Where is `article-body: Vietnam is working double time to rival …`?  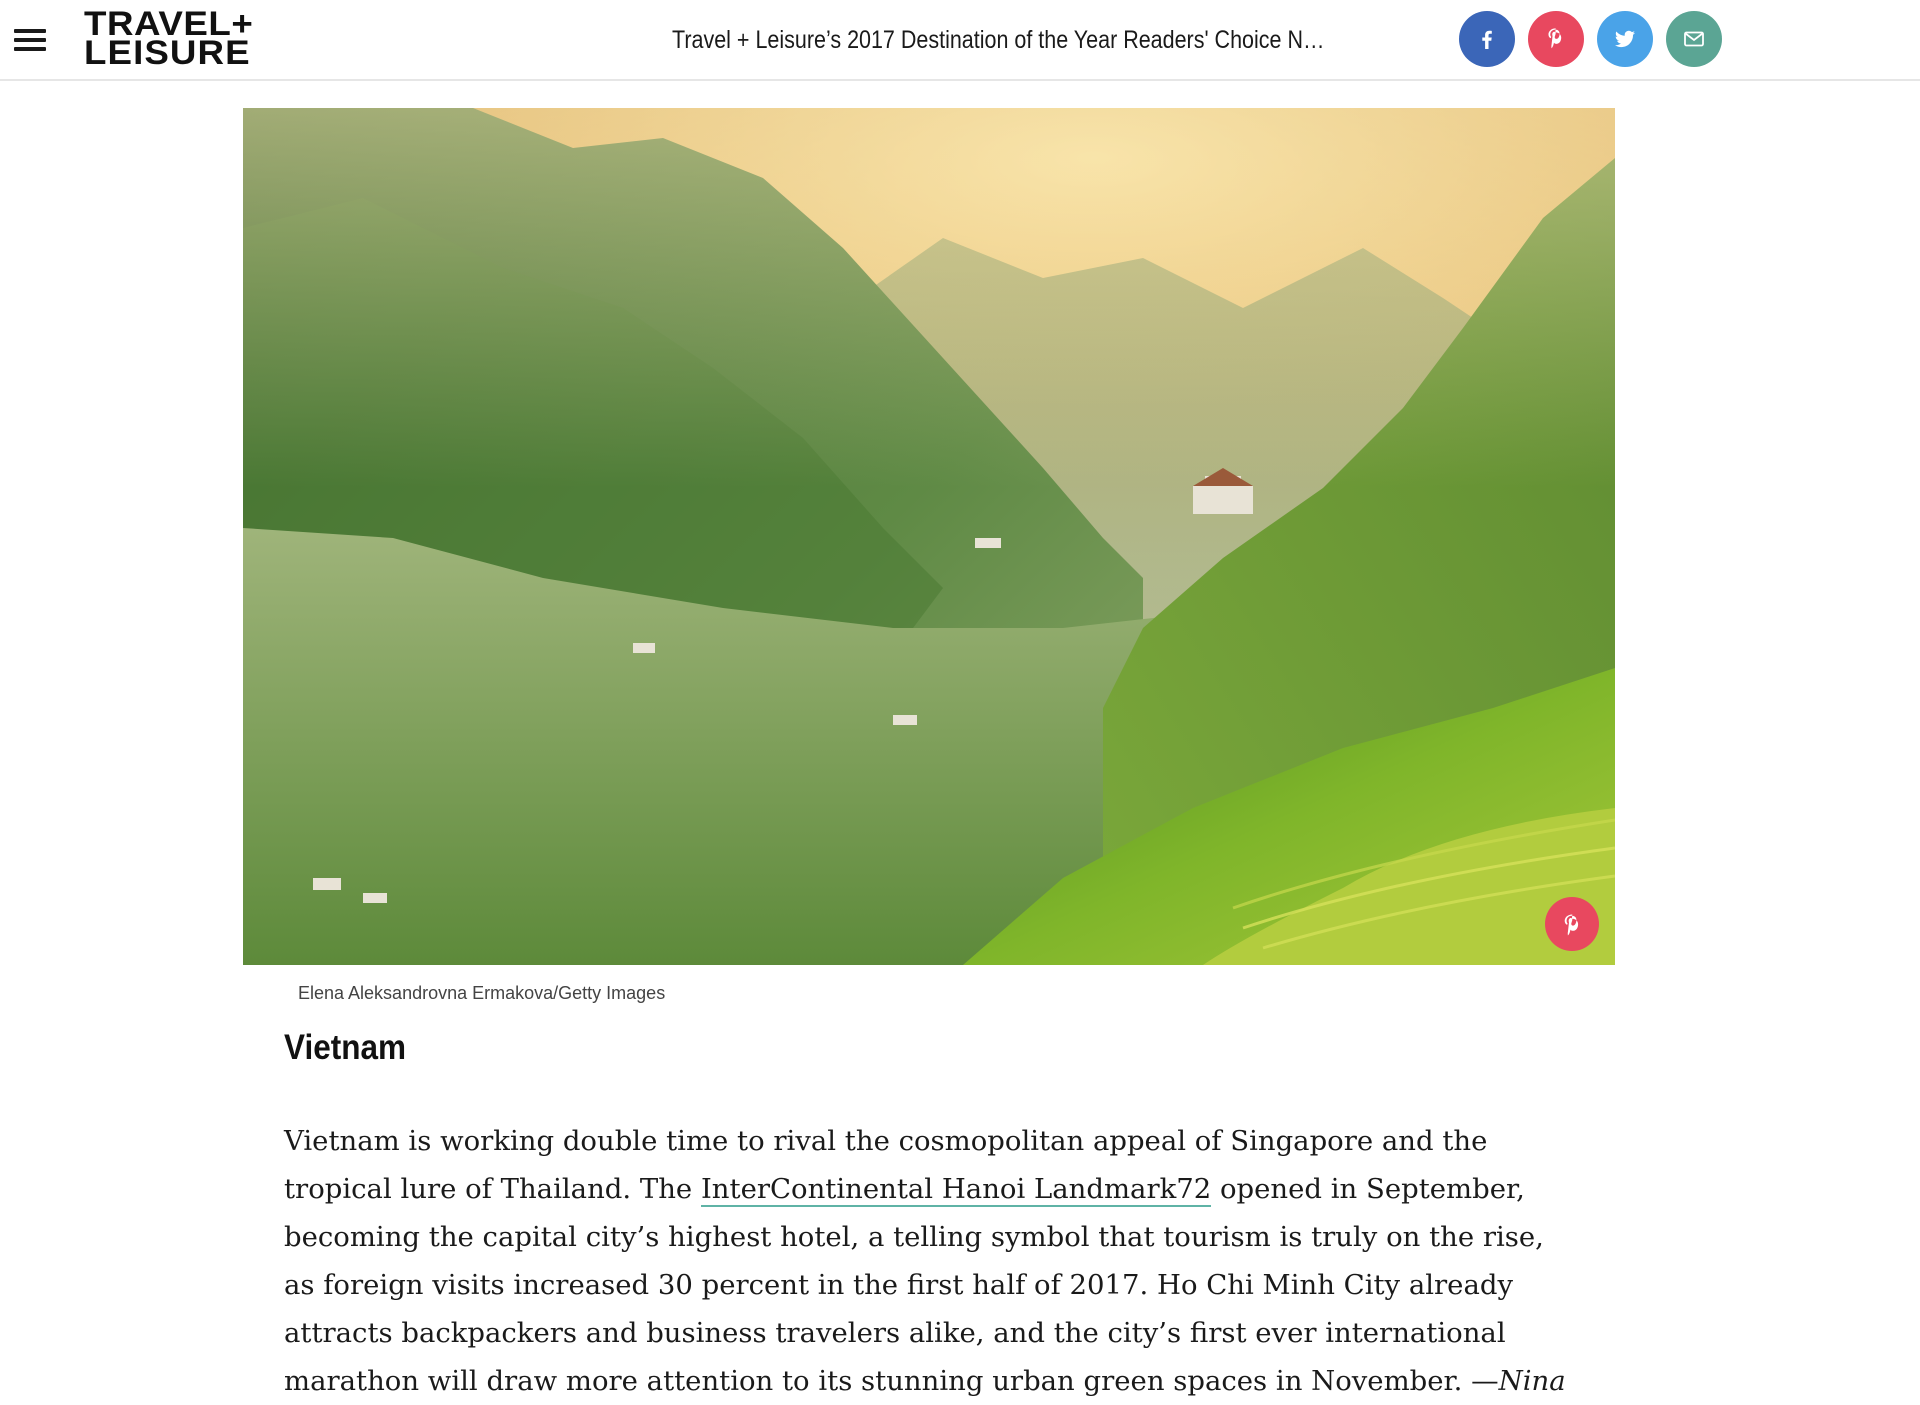 article-body: Vietnam is working double time to rival … is located at coordinates (929, 1261).